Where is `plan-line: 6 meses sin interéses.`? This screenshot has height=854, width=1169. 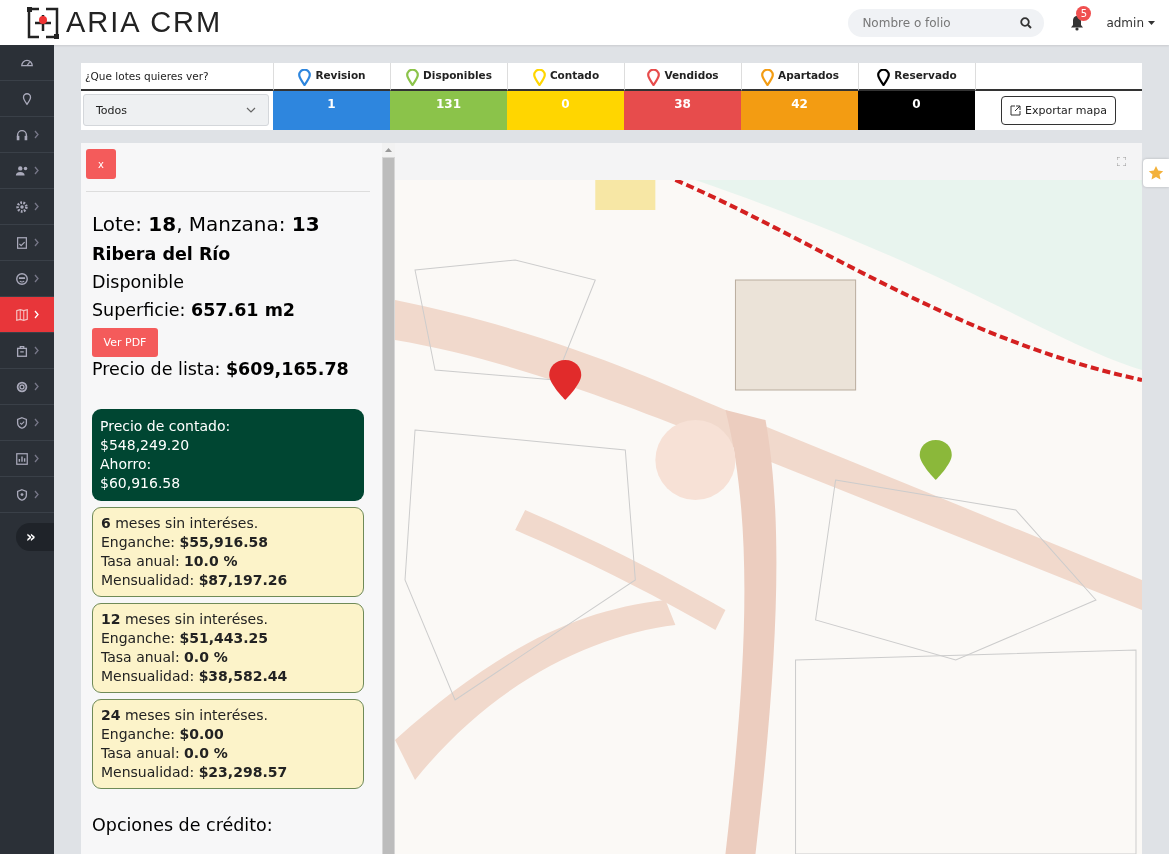
plan-line: 6 meses sin interéses. is located at coordinates (180, 523).